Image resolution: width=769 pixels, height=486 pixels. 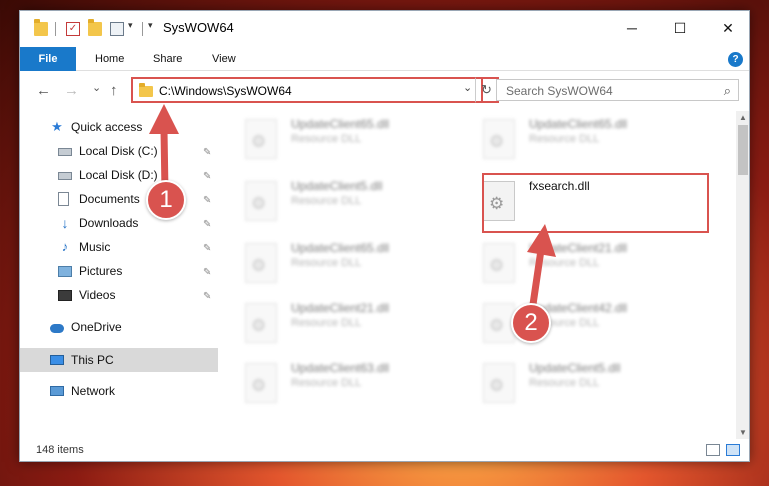 I want to click on step-badge-1: 1, so click(x=166, y=200).